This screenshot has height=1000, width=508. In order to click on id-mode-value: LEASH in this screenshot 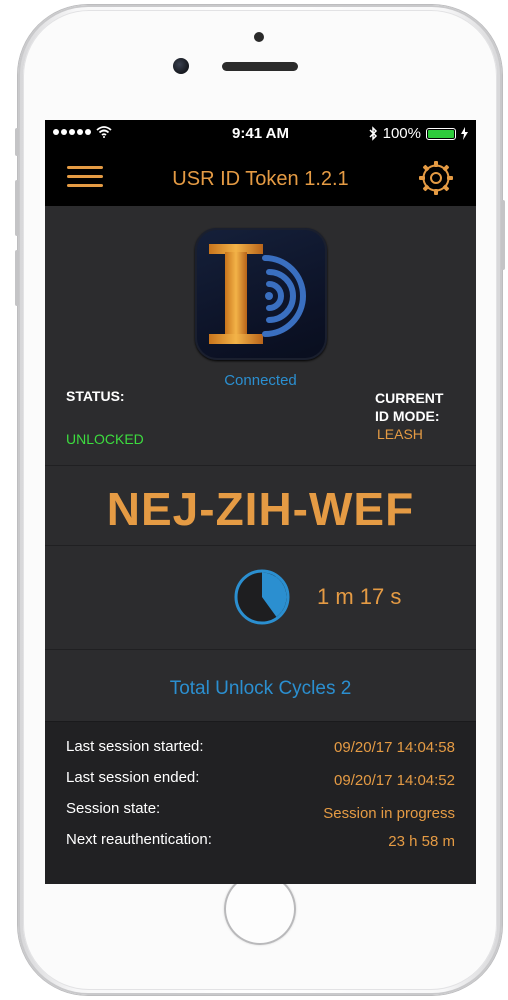, I will do `click(400, 434)`.